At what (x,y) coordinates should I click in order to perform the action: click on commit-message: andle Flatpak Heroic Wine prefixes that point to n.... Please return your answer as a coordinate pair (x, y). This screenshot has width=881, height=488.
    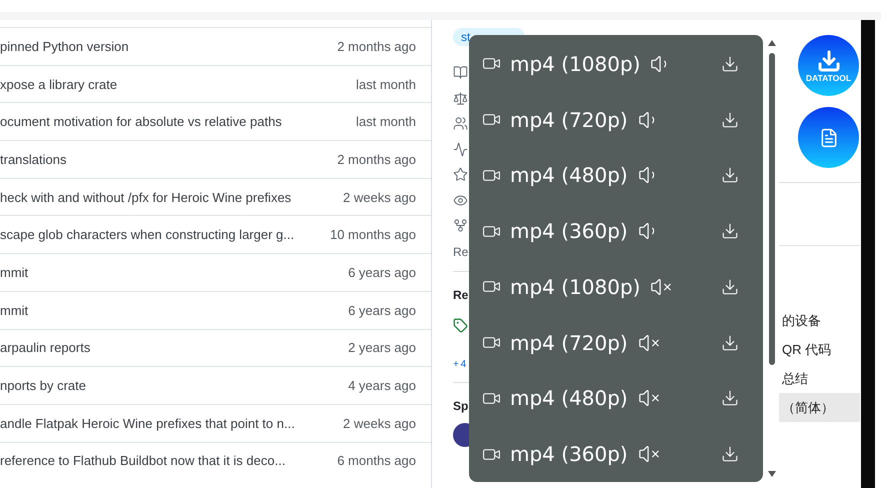
    Looking at the image, I should click on (147, 423).